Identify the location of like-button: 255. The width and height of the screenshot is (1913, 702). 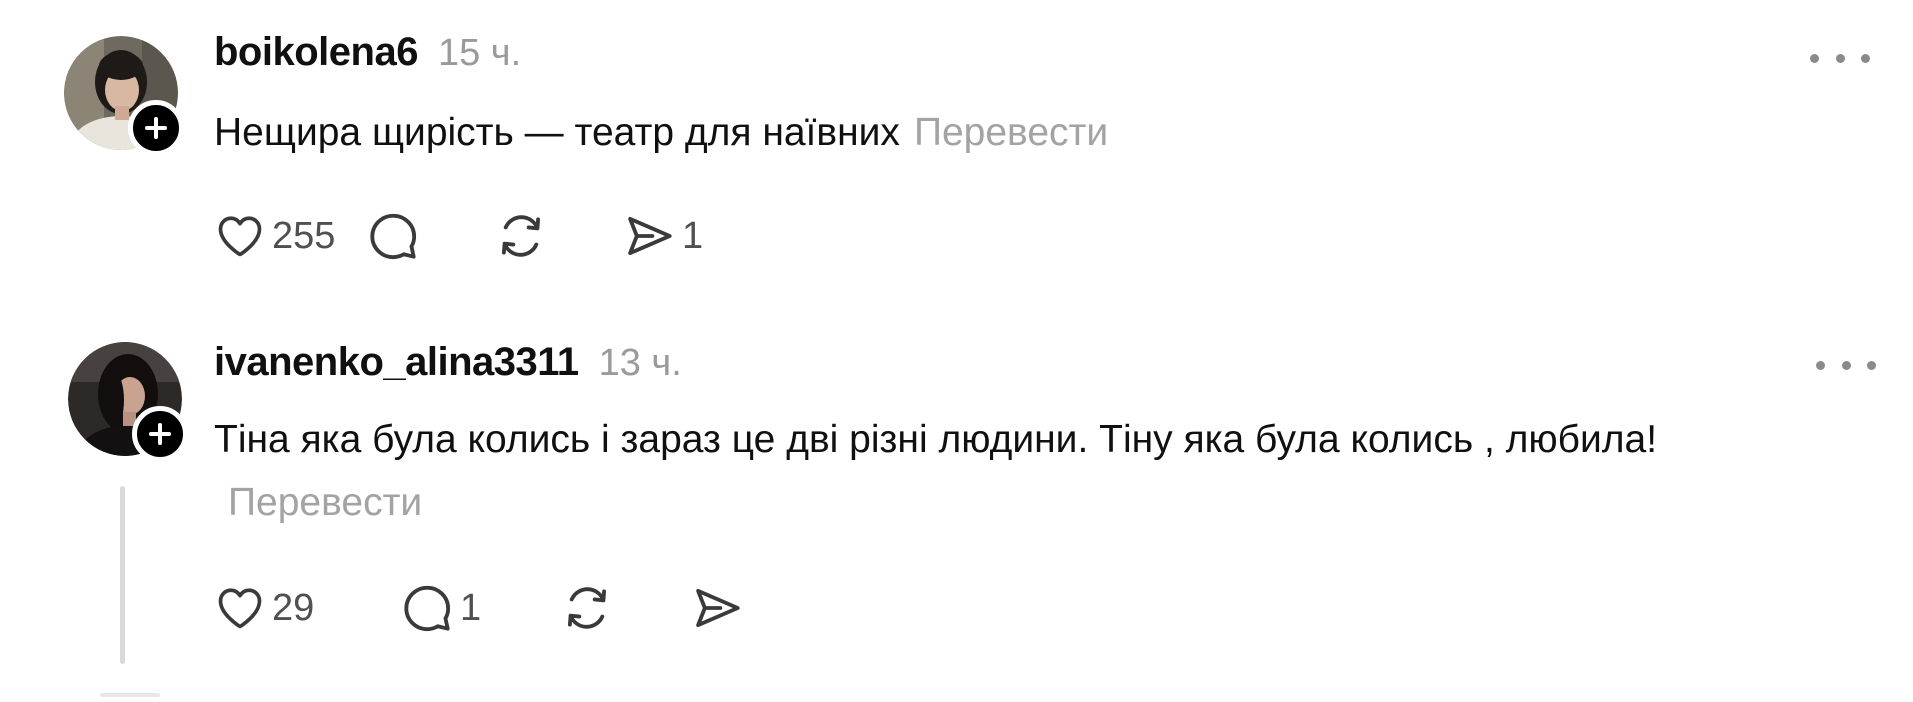
(290, 236).